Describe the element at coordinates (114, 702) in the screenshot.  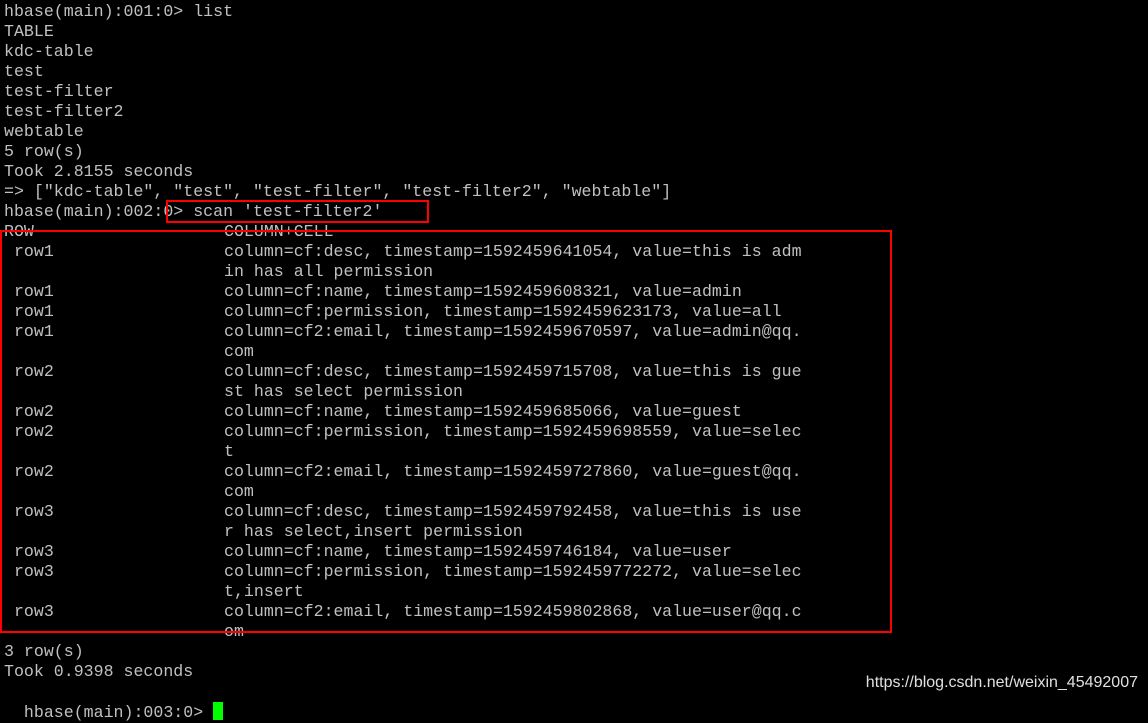
I see `command-prompt: hbase(main):003:0>` at that location.